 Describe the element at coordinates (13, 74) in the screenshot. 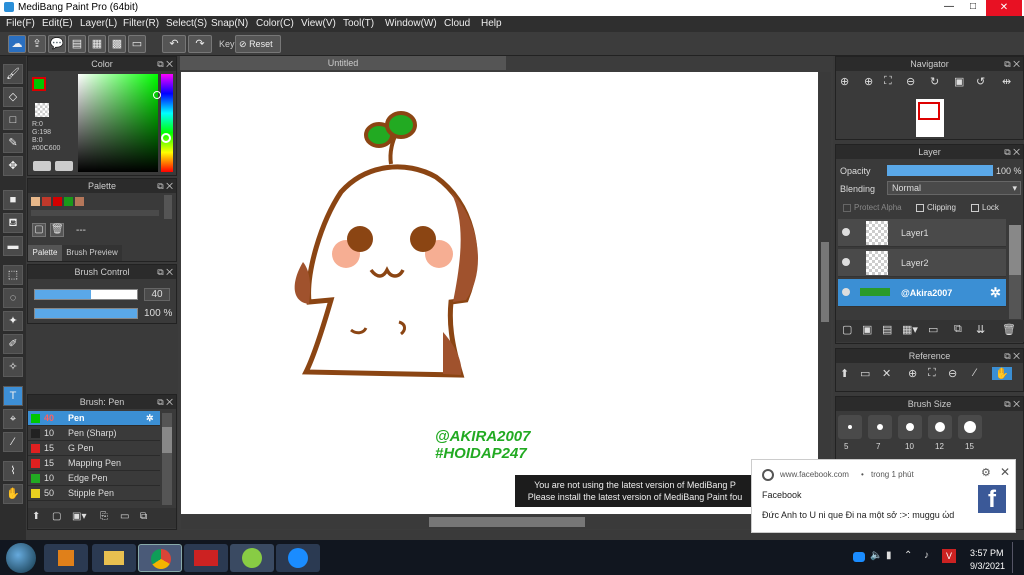

I see `brush-icon: 🖌` at that location.